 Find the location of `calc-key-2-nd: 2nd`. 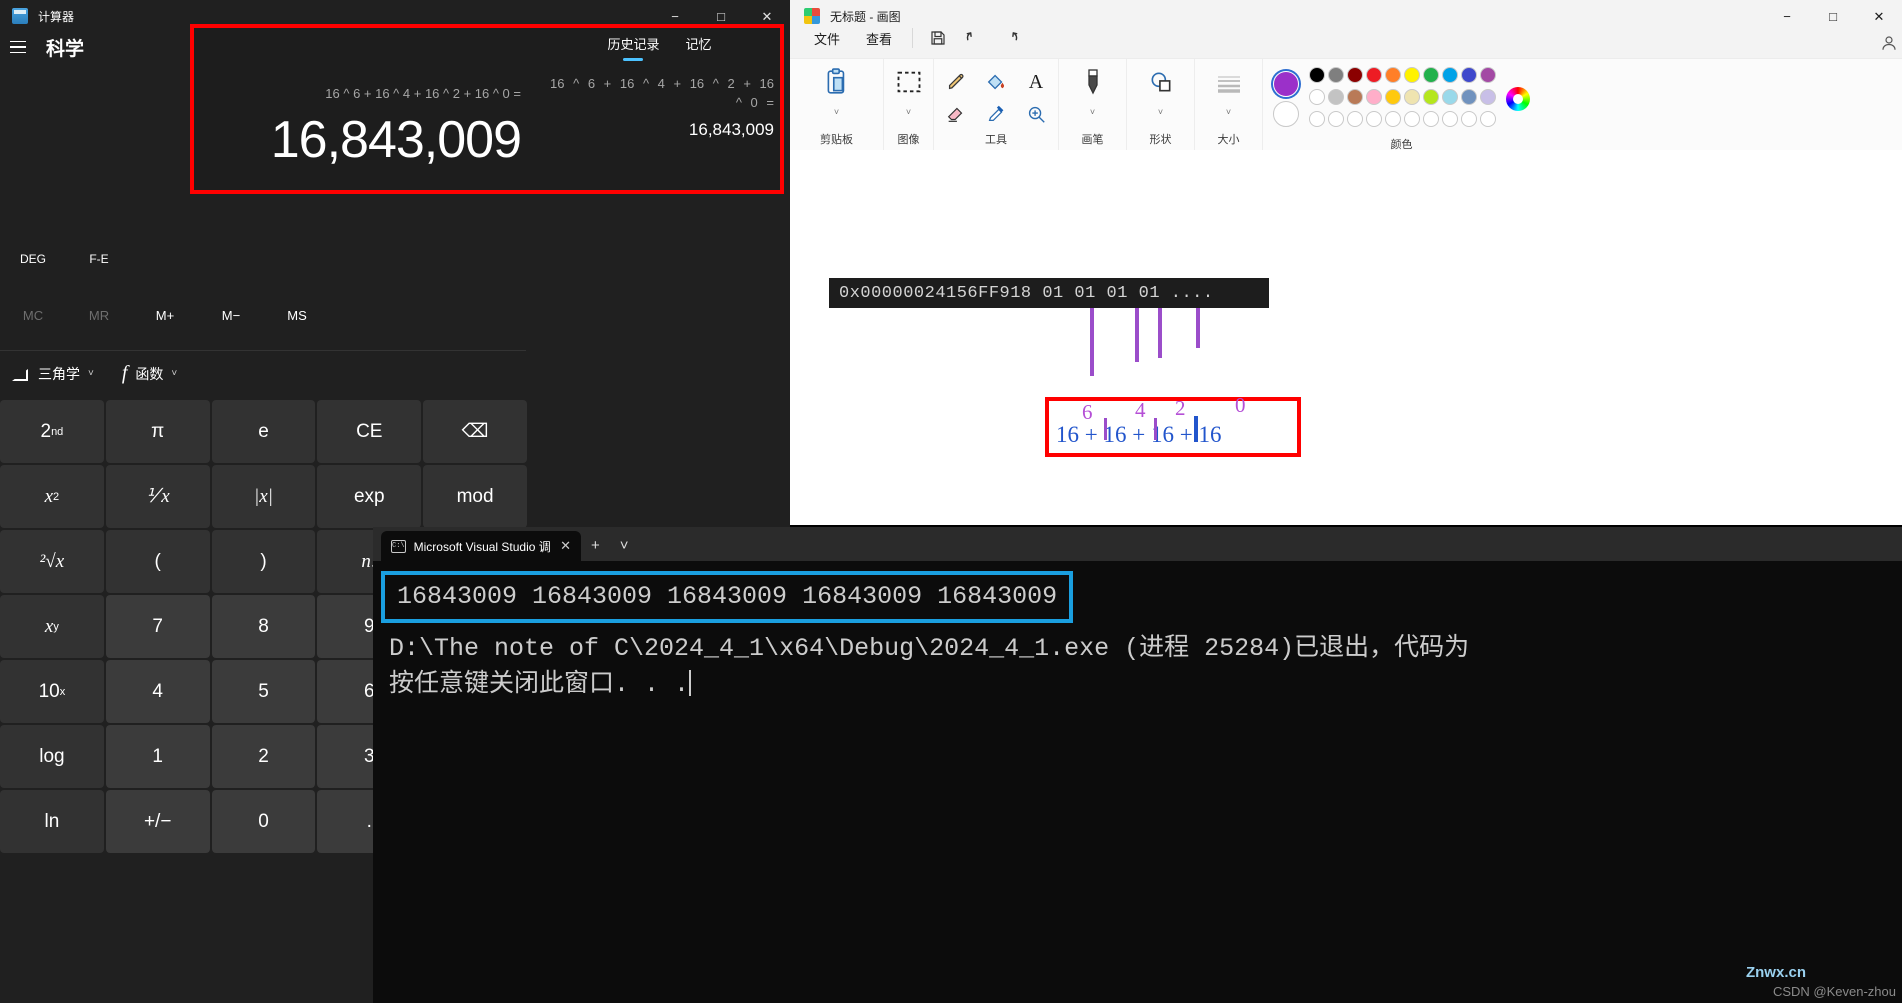

calc-key-2-nd: 2nd is located at coordinates (52, 431).